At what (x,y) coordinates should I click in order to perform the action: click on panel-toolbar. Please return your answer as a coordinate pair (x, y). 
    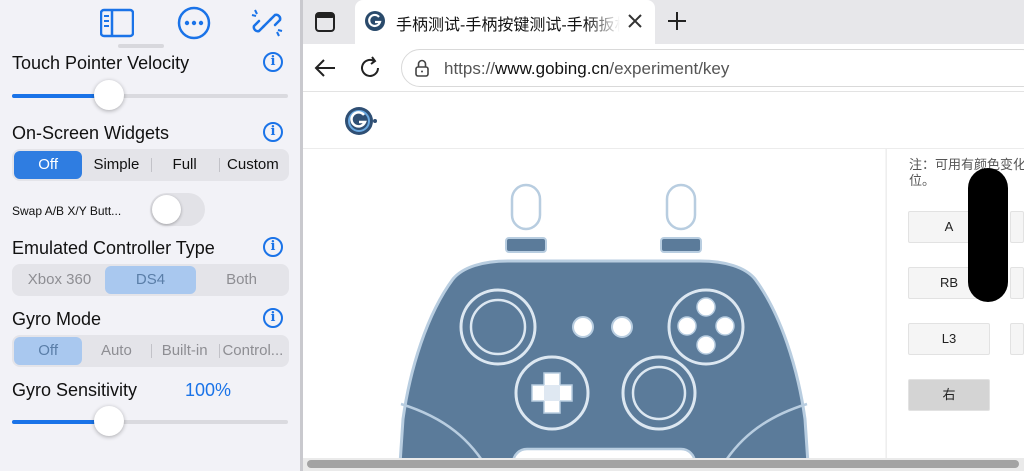
    Looking at the image, I should click on (150, 22).